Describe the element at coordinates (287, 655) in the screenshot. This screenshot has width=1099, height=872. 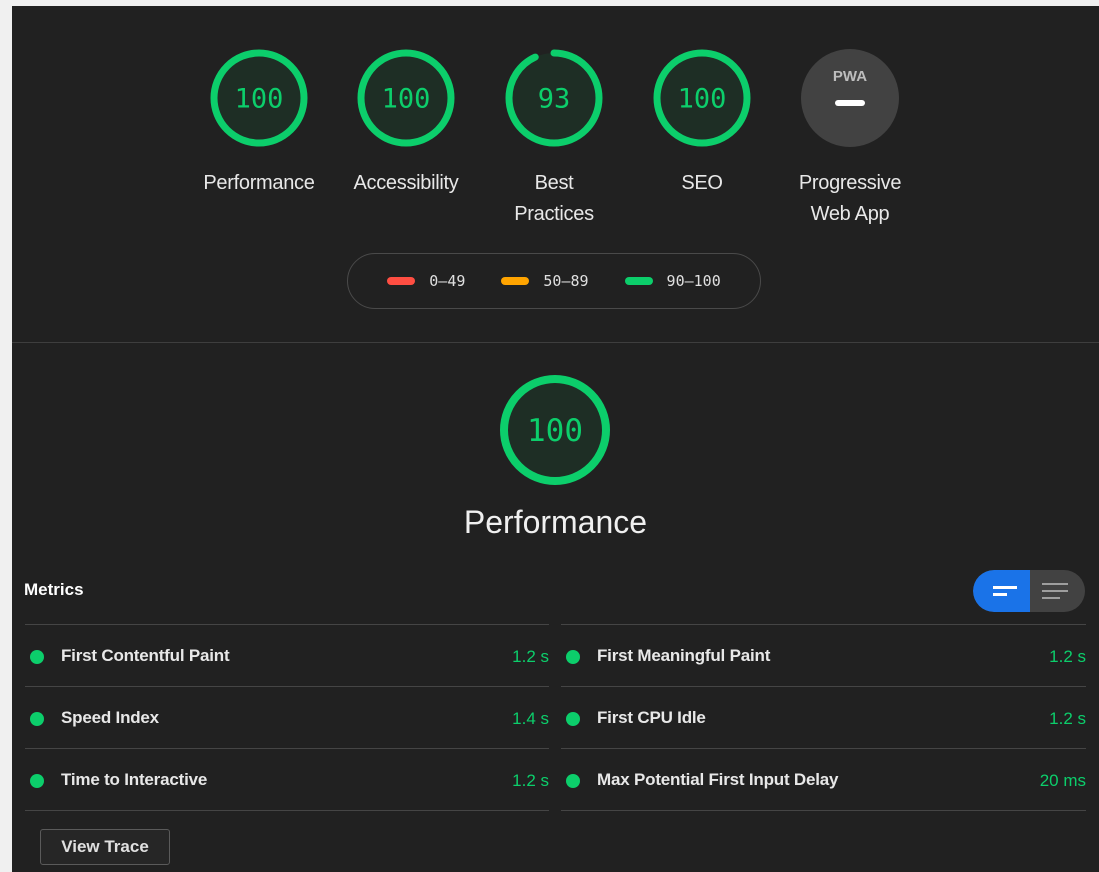
I see `metric-row: First Contentful Paint 1.2 s` at that location.